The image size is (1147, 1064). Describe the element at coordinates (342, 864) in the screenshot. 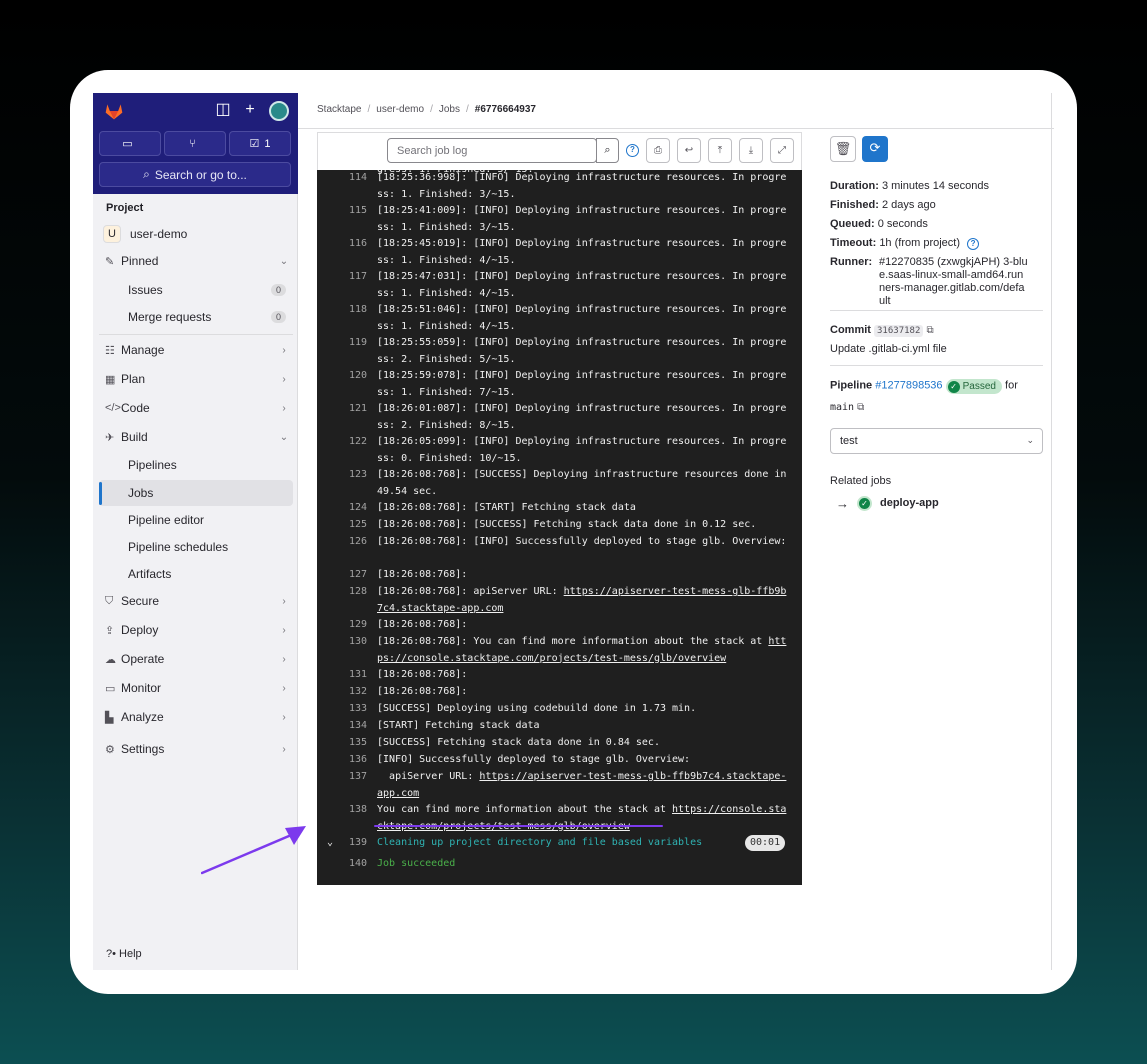

I see `line-number: 140` at that location.